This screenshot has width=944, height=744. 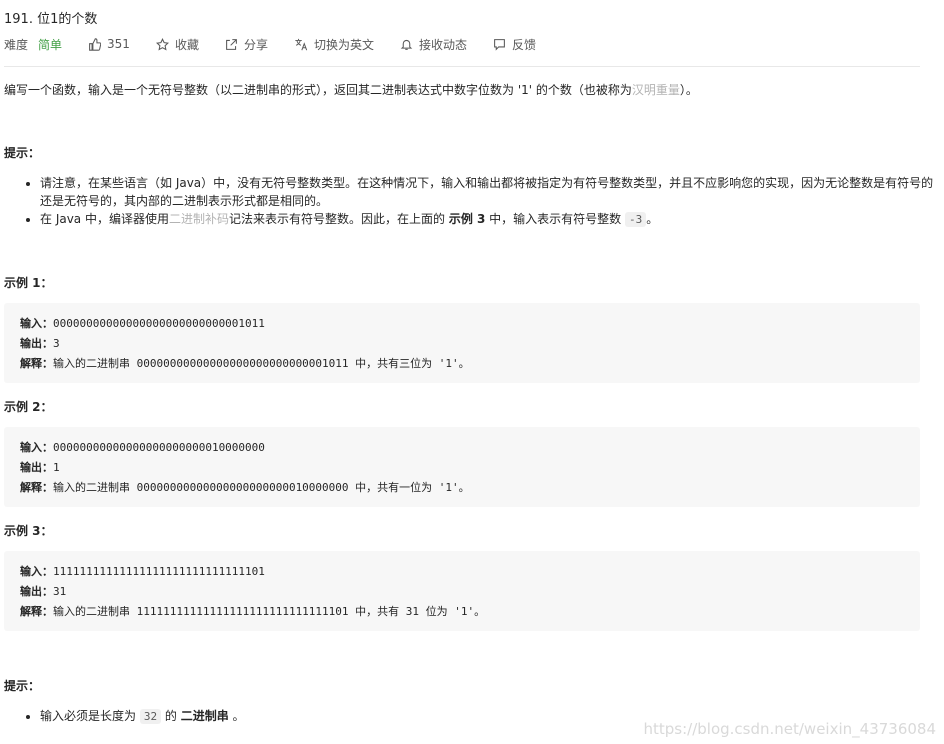 I want to click on input-value: 00000000000000000000000010000000, so click(x=159, y=447).